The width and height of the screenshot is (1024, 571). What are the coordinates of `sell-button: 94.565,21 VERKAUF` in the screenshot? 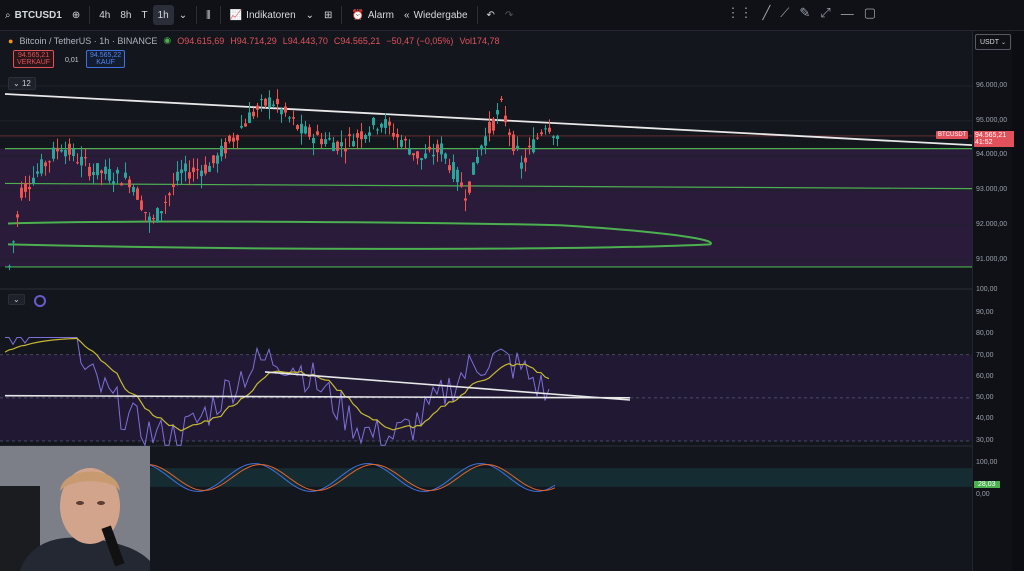 It's located at (34, 59).